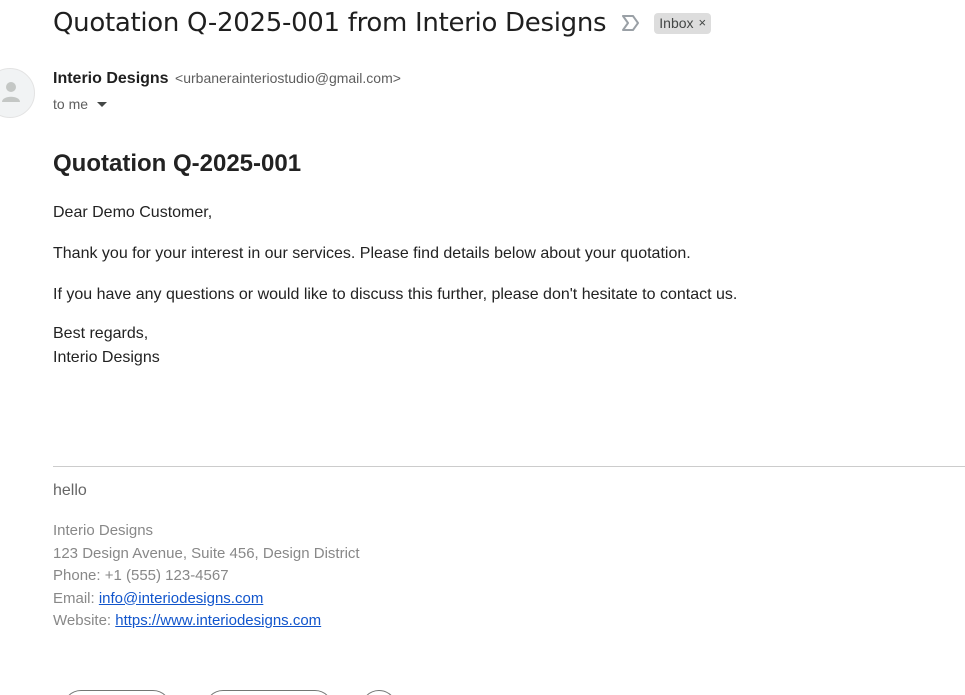  I want to click on footer-website-label: Website:, so click(84, 620).